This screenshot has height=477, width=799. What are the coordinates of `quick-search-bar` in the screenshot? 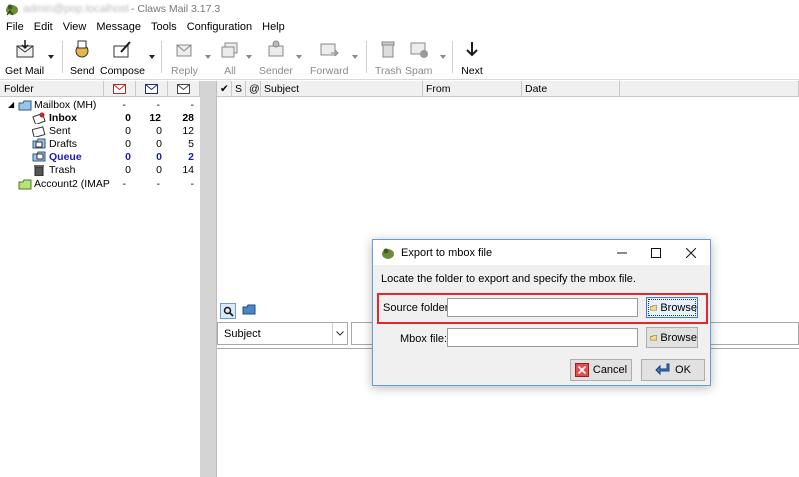 It's located at (236, 311).